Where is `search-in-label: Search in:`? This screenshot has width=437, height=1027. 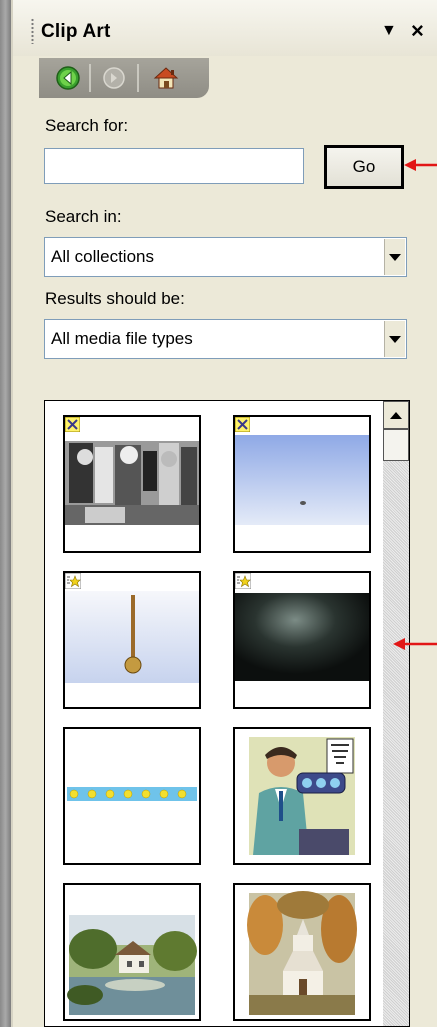
search-in-label: Search in: is located at coordinates (83, 216).